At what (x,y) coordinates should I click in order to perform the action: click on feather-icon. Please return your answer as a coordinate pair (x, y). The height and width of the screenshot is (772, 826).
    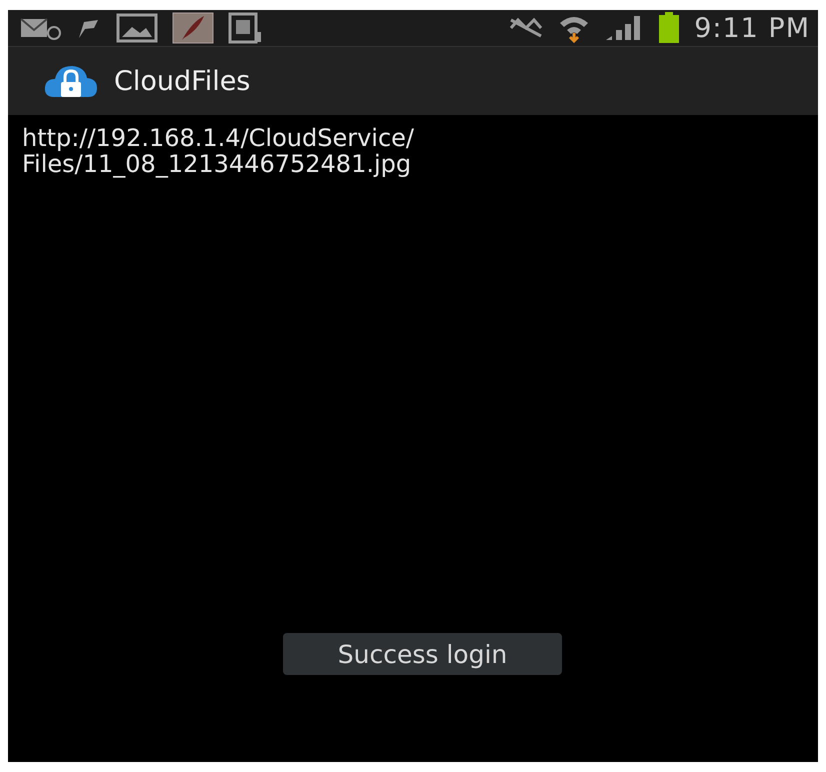
    Looking at the image, I should click on (193, 28).